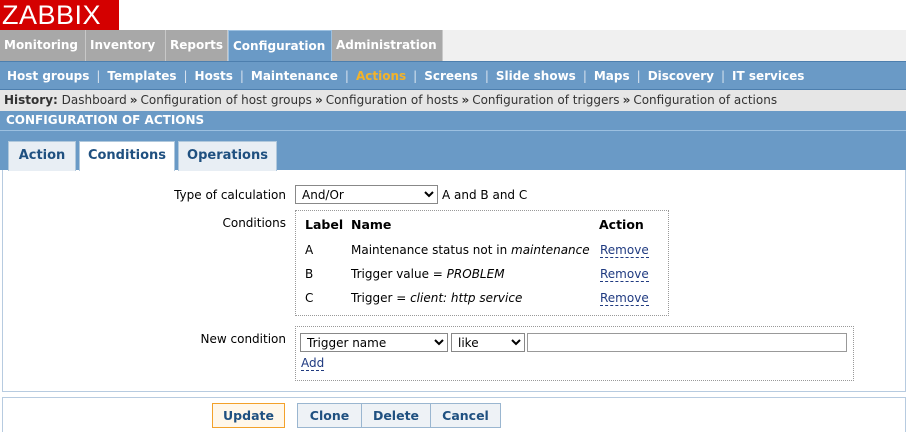 This screenshot has width=906, height=432. What do you see at coordinates (48, 76) in the screenshot?
I see `submenu-host-groups: Host groups` at bounding box center [48, 76].